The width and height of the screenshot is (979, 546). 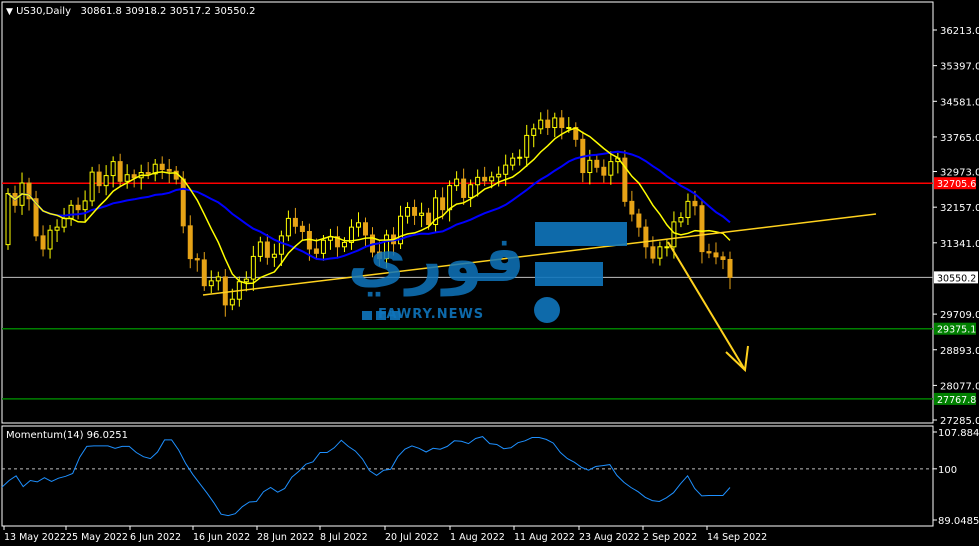 What do you see at coordinates (436, 260) in the screenshot?
I see `watermark-arabic-text: فوري` at bounding box center [436, 260].